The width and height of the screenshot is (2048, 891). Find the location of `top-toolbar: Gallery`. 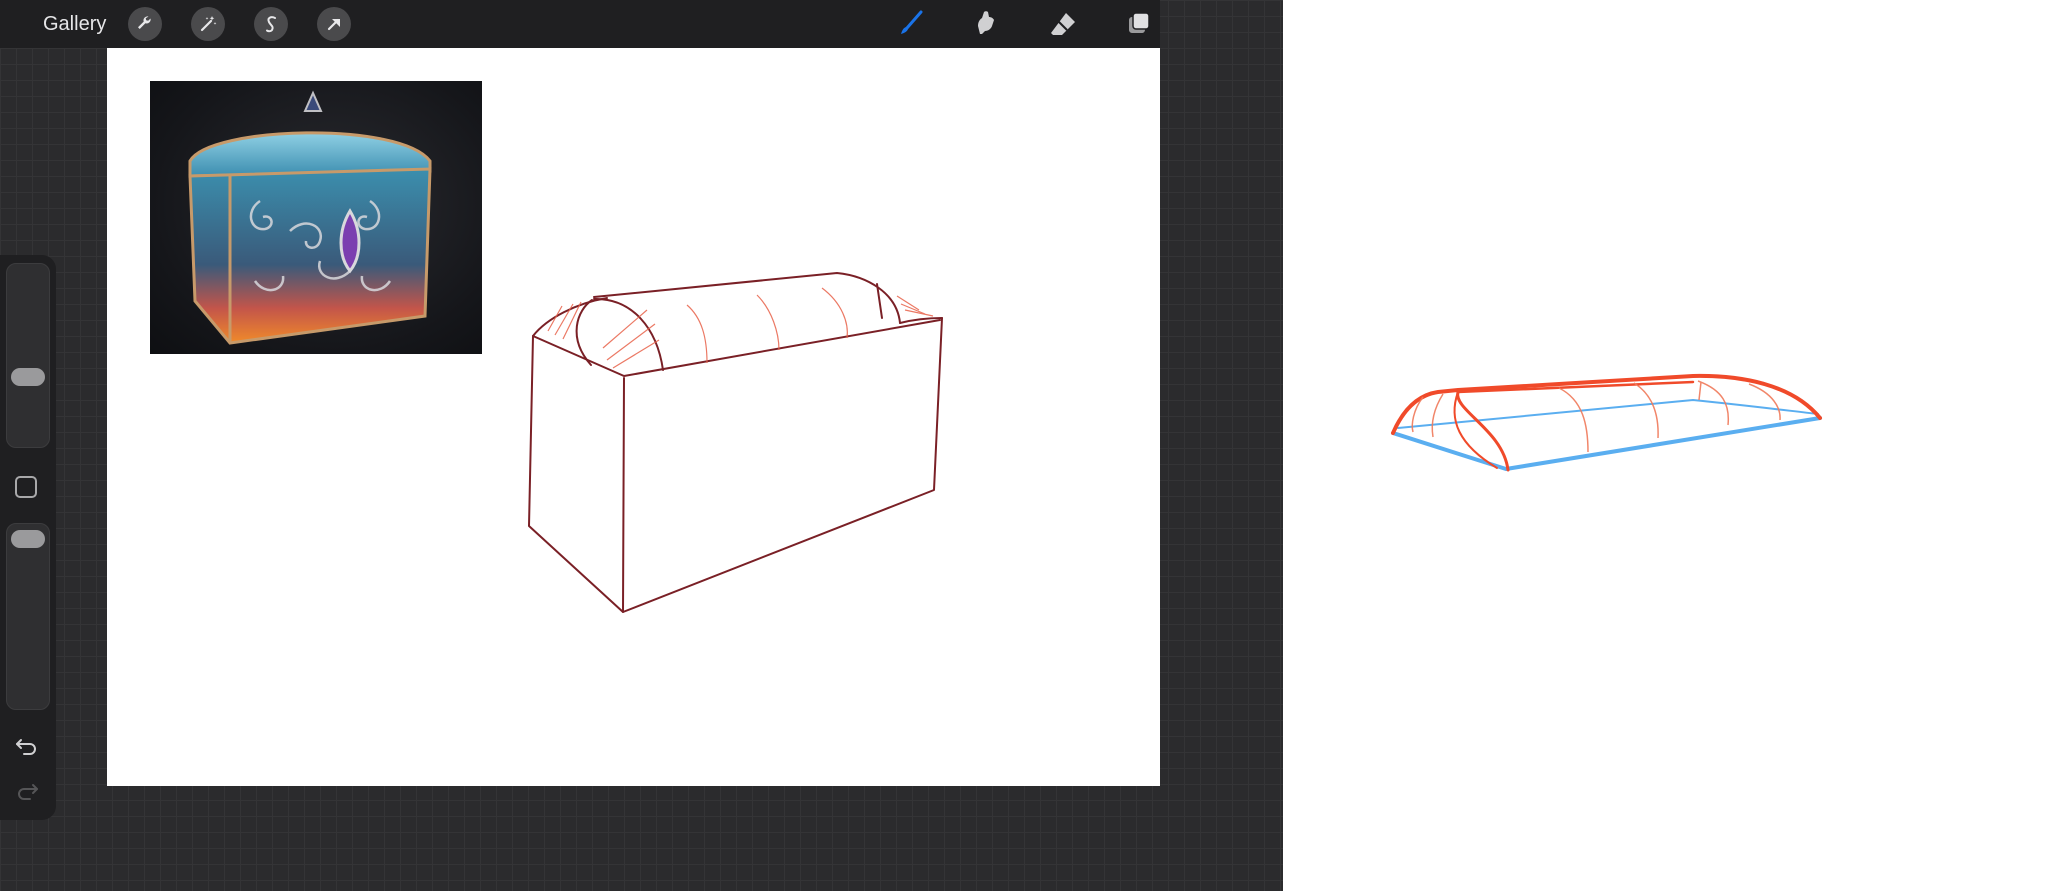

top-toolbar: Gallery is located at coordinates (580, 24).